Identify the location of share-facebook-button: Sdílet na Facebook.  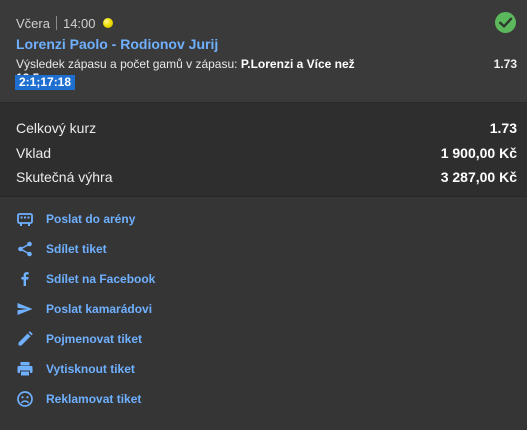
(85, 279).